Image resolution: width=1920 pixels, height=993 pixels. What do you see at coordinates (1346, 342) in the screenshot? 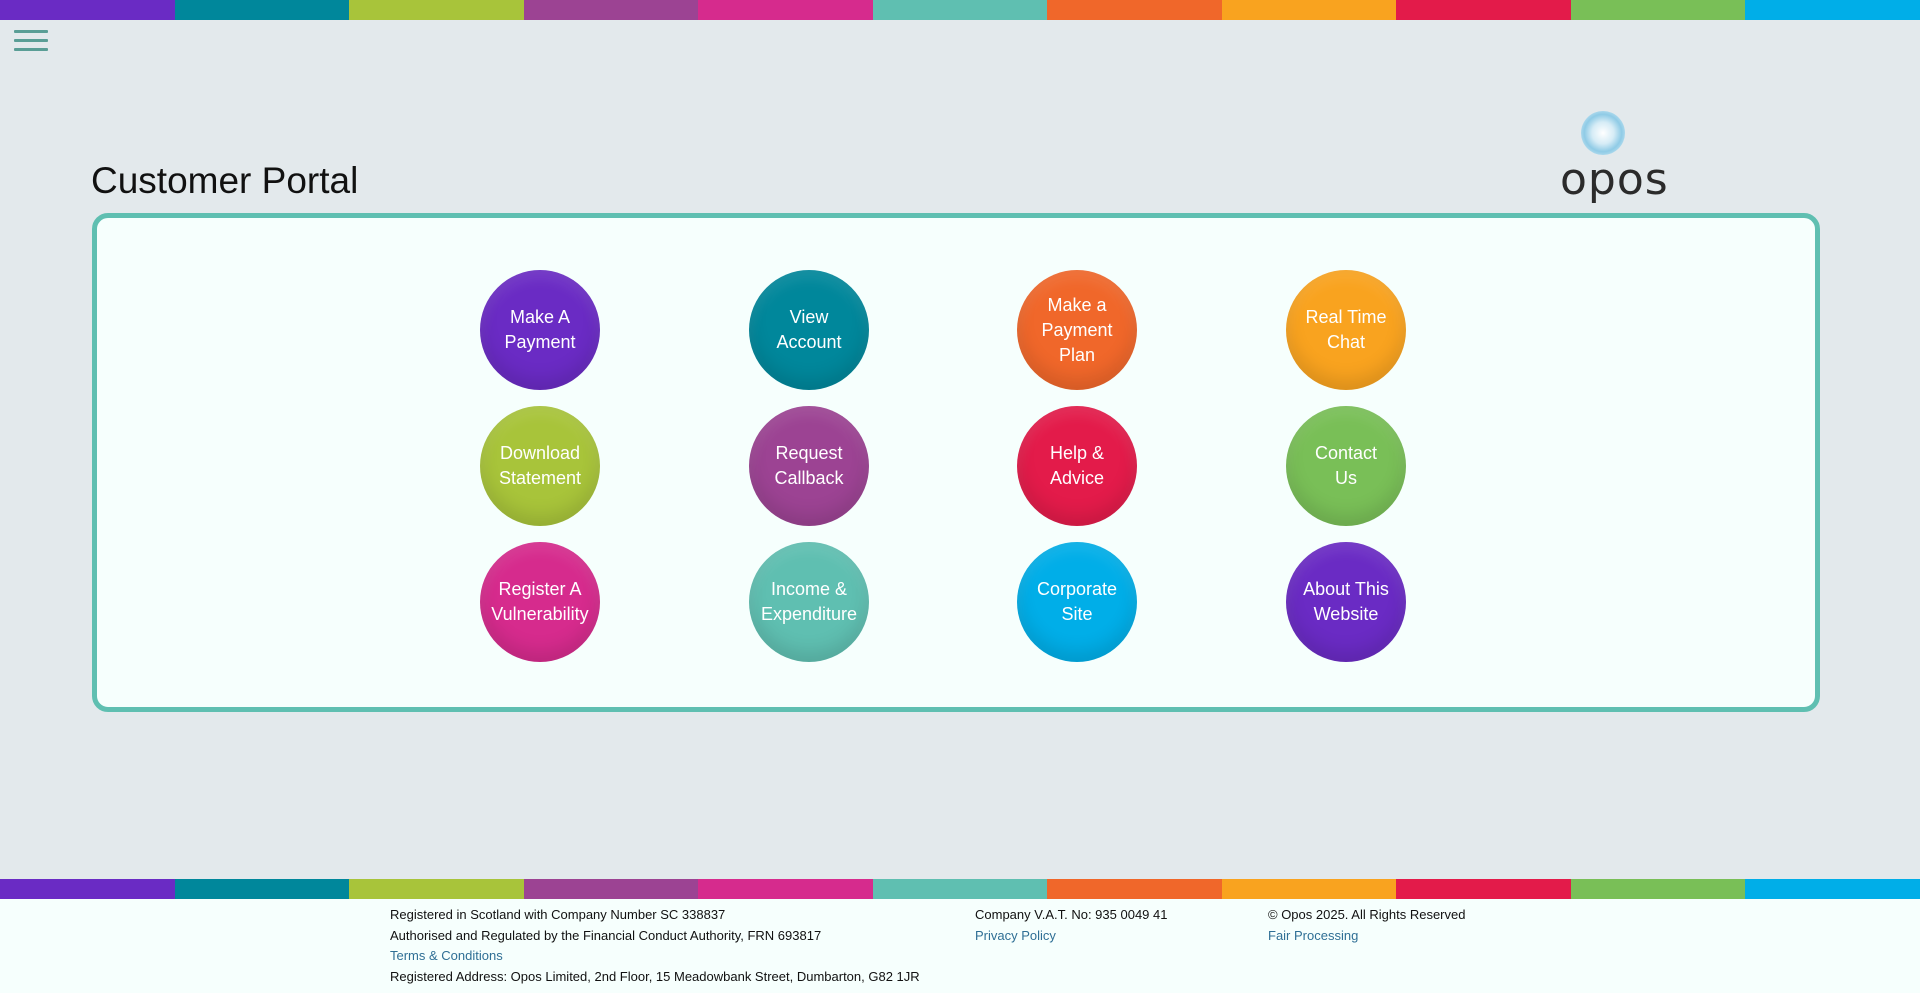
I see `action-label-line2: Chat` at bounding box center [1346, 342].